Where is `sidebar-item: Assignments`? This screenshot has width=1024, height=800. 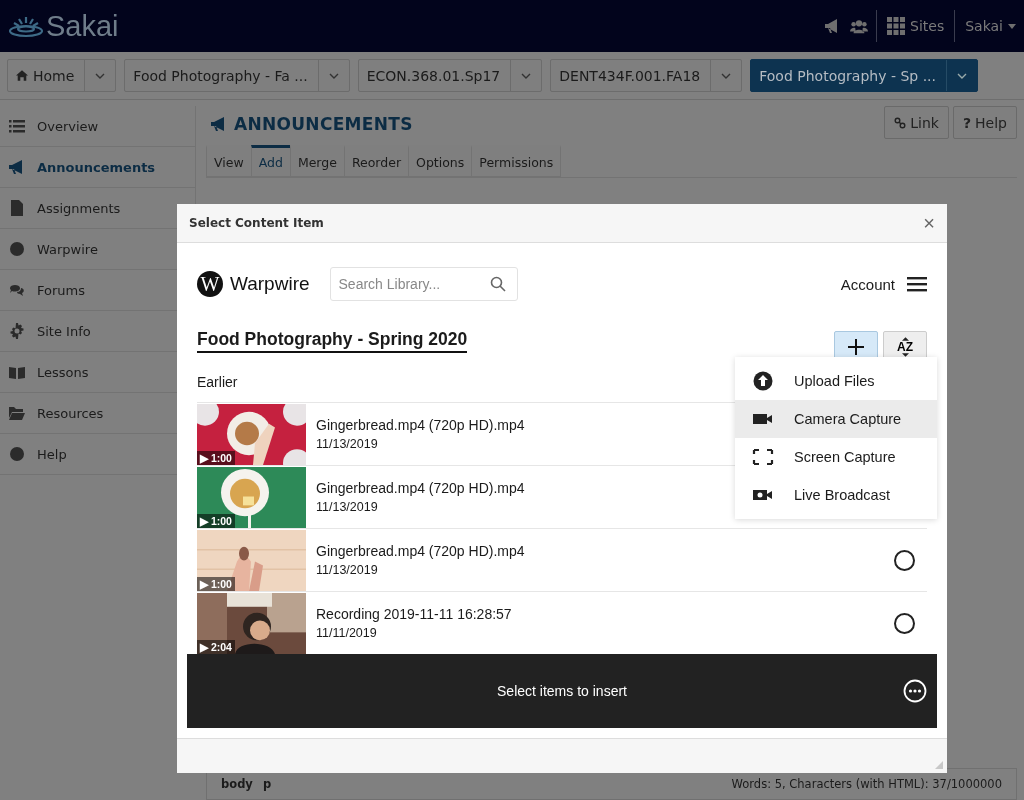 sidebar-item: Assignments is located at coordinates (65, 208).